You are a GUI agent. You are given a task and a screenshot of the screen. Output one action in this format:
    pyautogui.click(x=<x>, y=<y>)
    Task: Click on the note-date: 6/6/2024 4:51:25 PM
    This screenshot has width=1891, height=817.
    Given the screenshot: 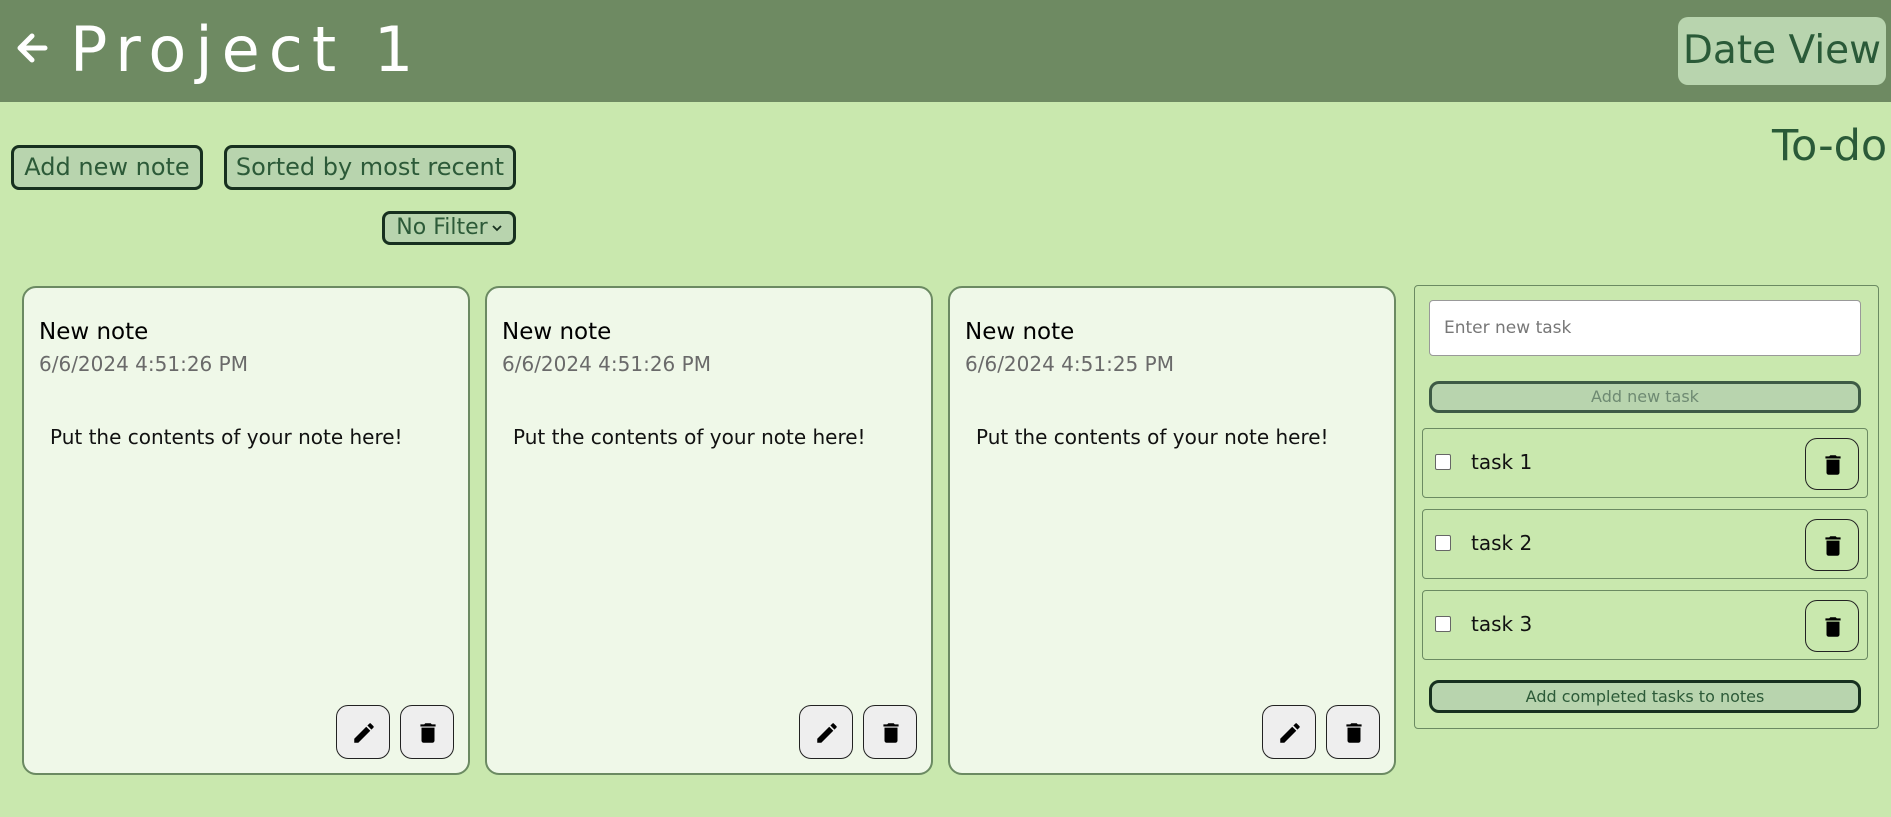 What is the action you would take?
    pyautogui.click(x=1069, y=364)
    